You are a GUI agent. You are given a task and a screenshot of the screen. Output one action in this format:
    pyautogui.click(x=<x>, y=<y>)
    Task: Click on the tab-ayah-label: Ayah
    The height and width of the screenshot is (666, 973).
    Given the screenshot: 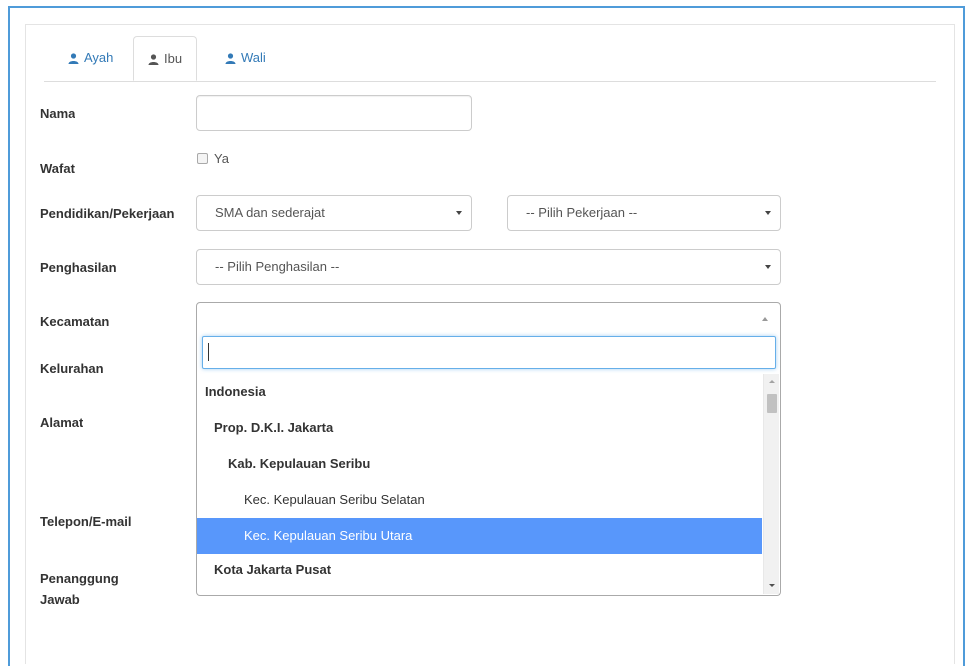 What is the action you would take?
    pyautogui.click(x=99, y=57)
    